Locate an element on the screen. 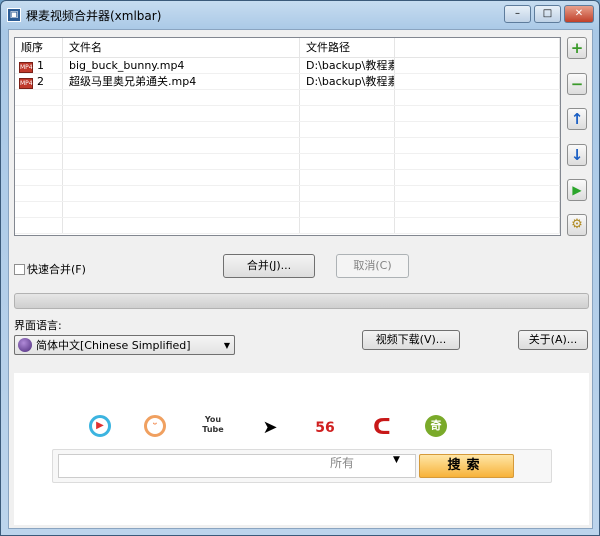  site-icon-play: ▶ is located at coordinates (100, 426).